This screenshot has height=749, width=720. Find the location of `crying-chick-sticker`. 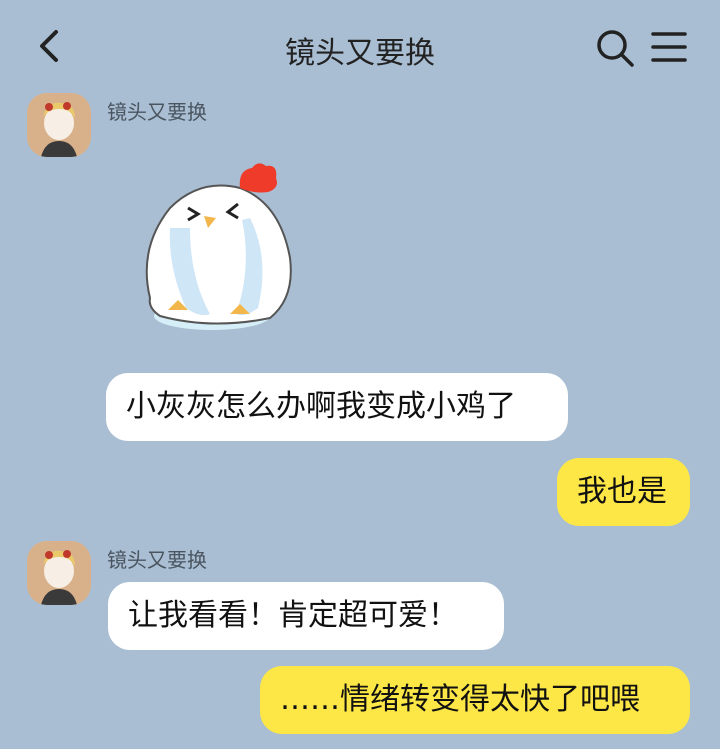

crying-chick-sticker is located at coordinates (215, 248).